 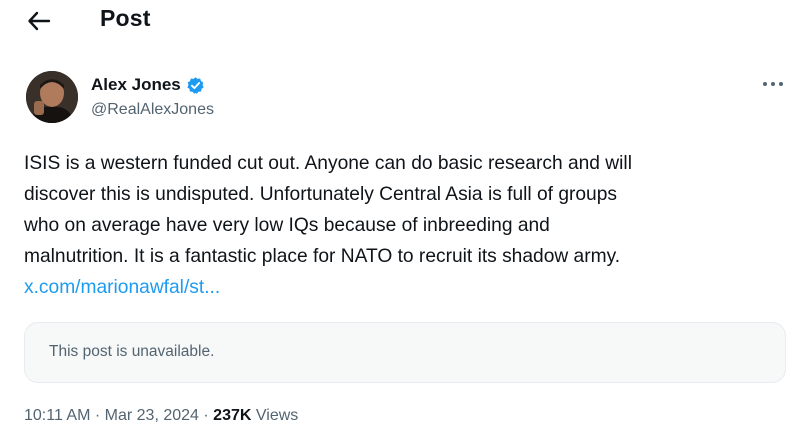 I want to click on author-name: Alex Jones, so click(x=148, y=85).